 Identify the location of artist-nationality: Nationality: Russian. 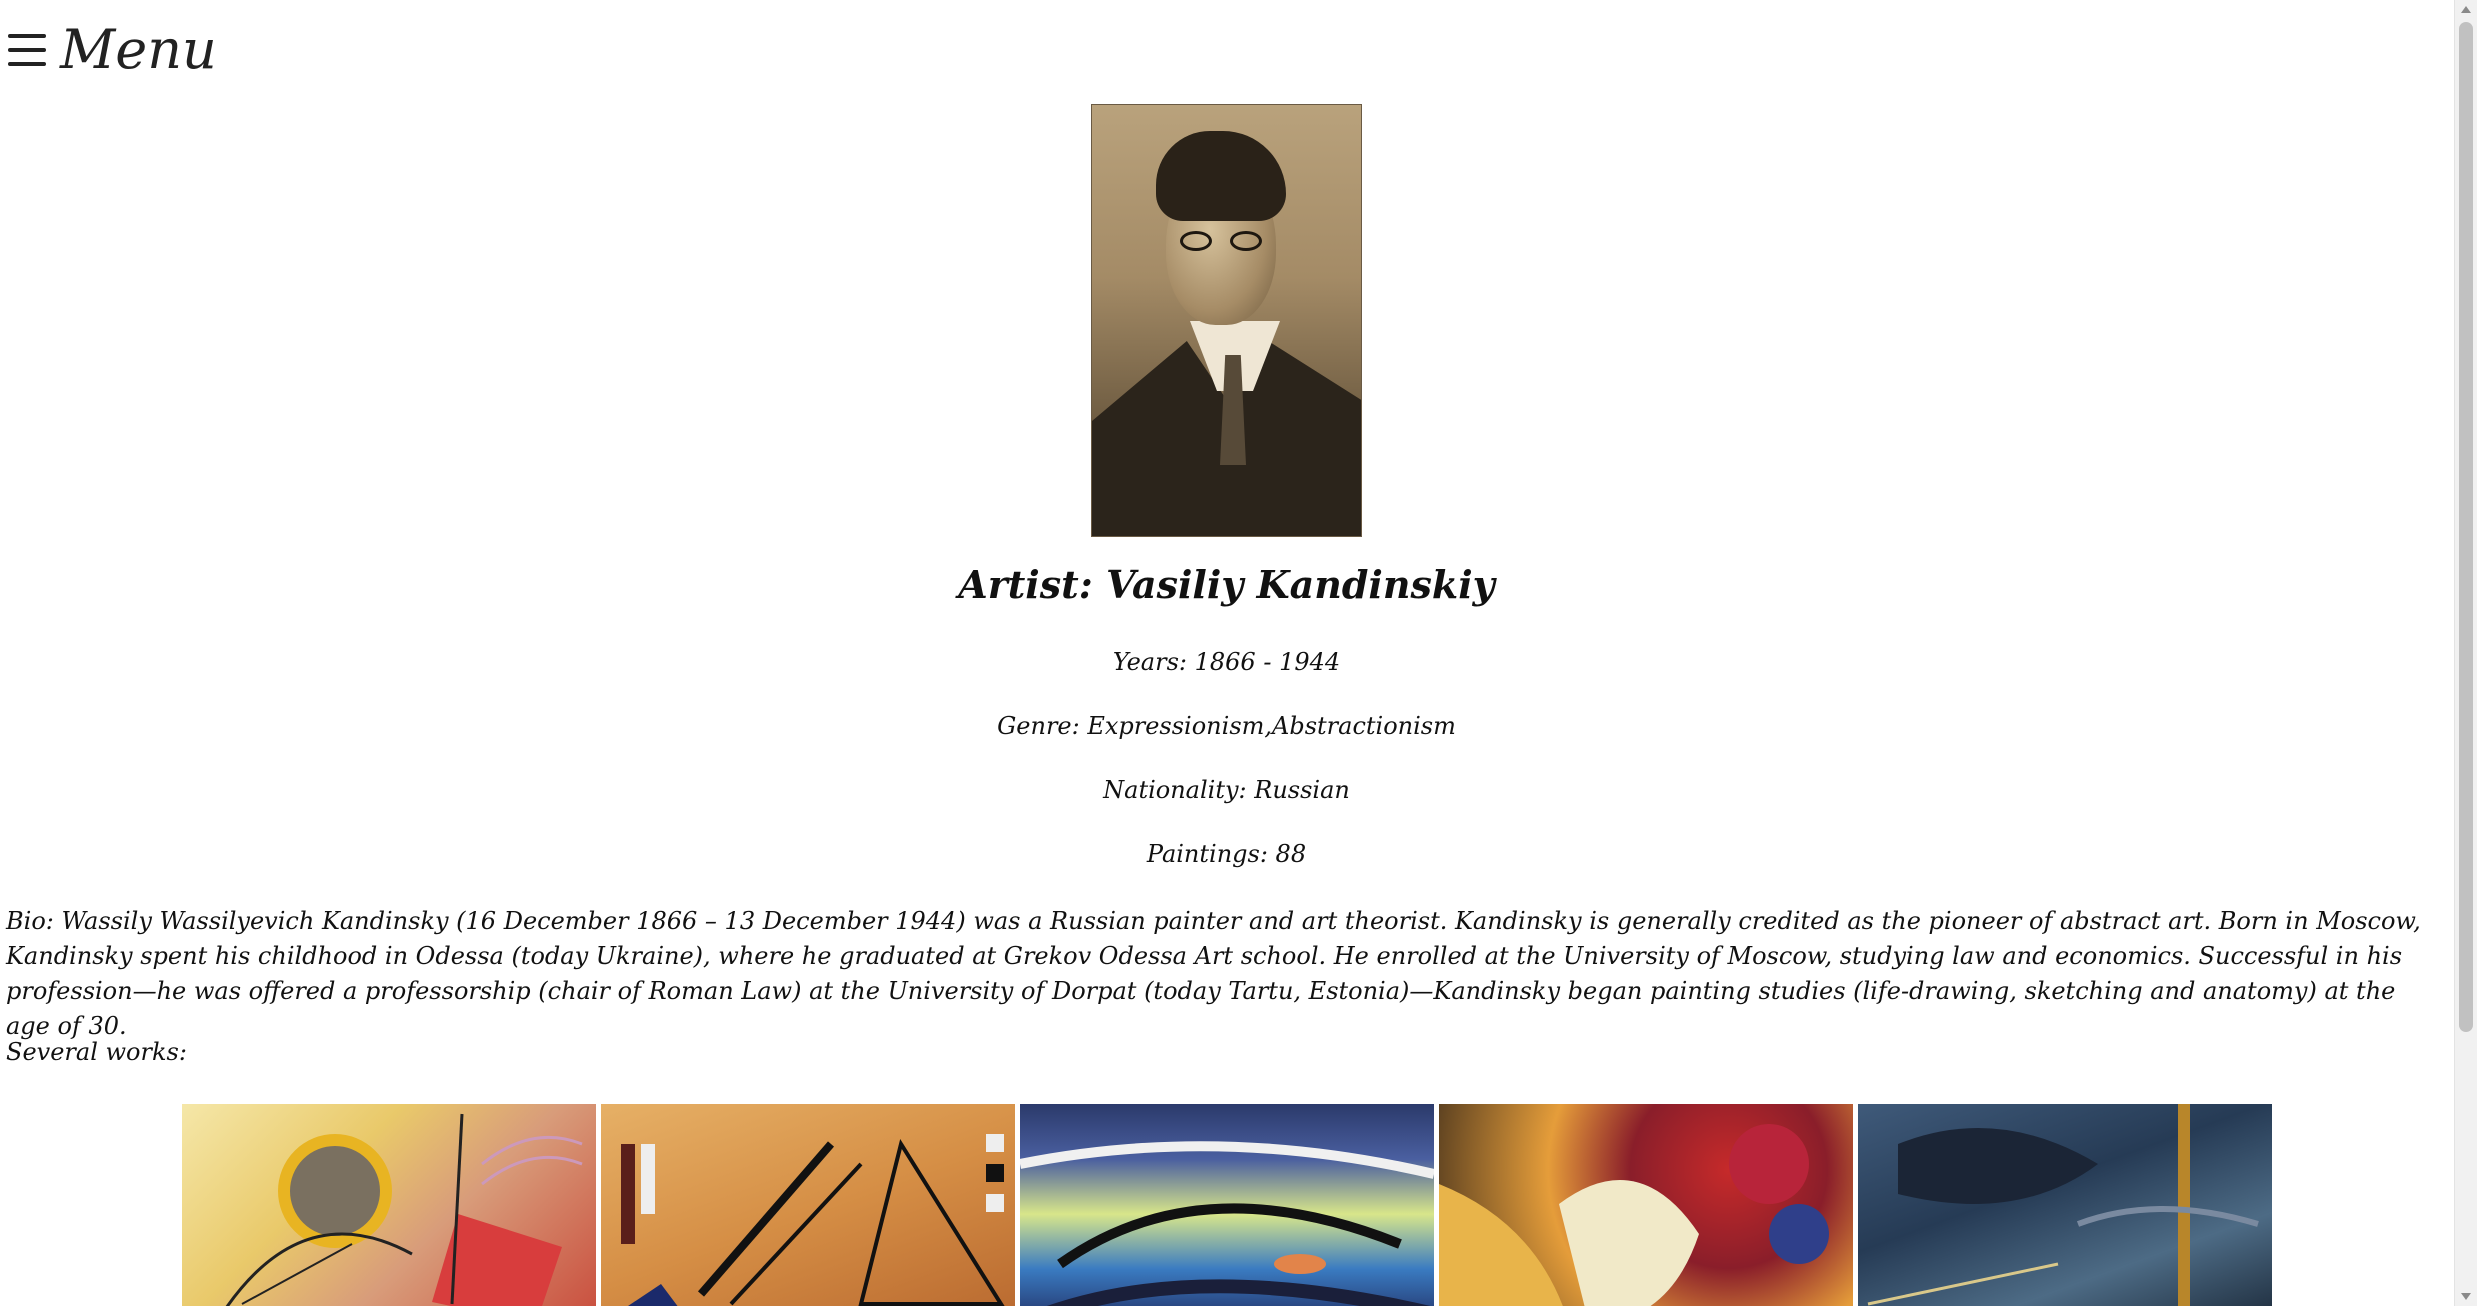
(1226, 790).